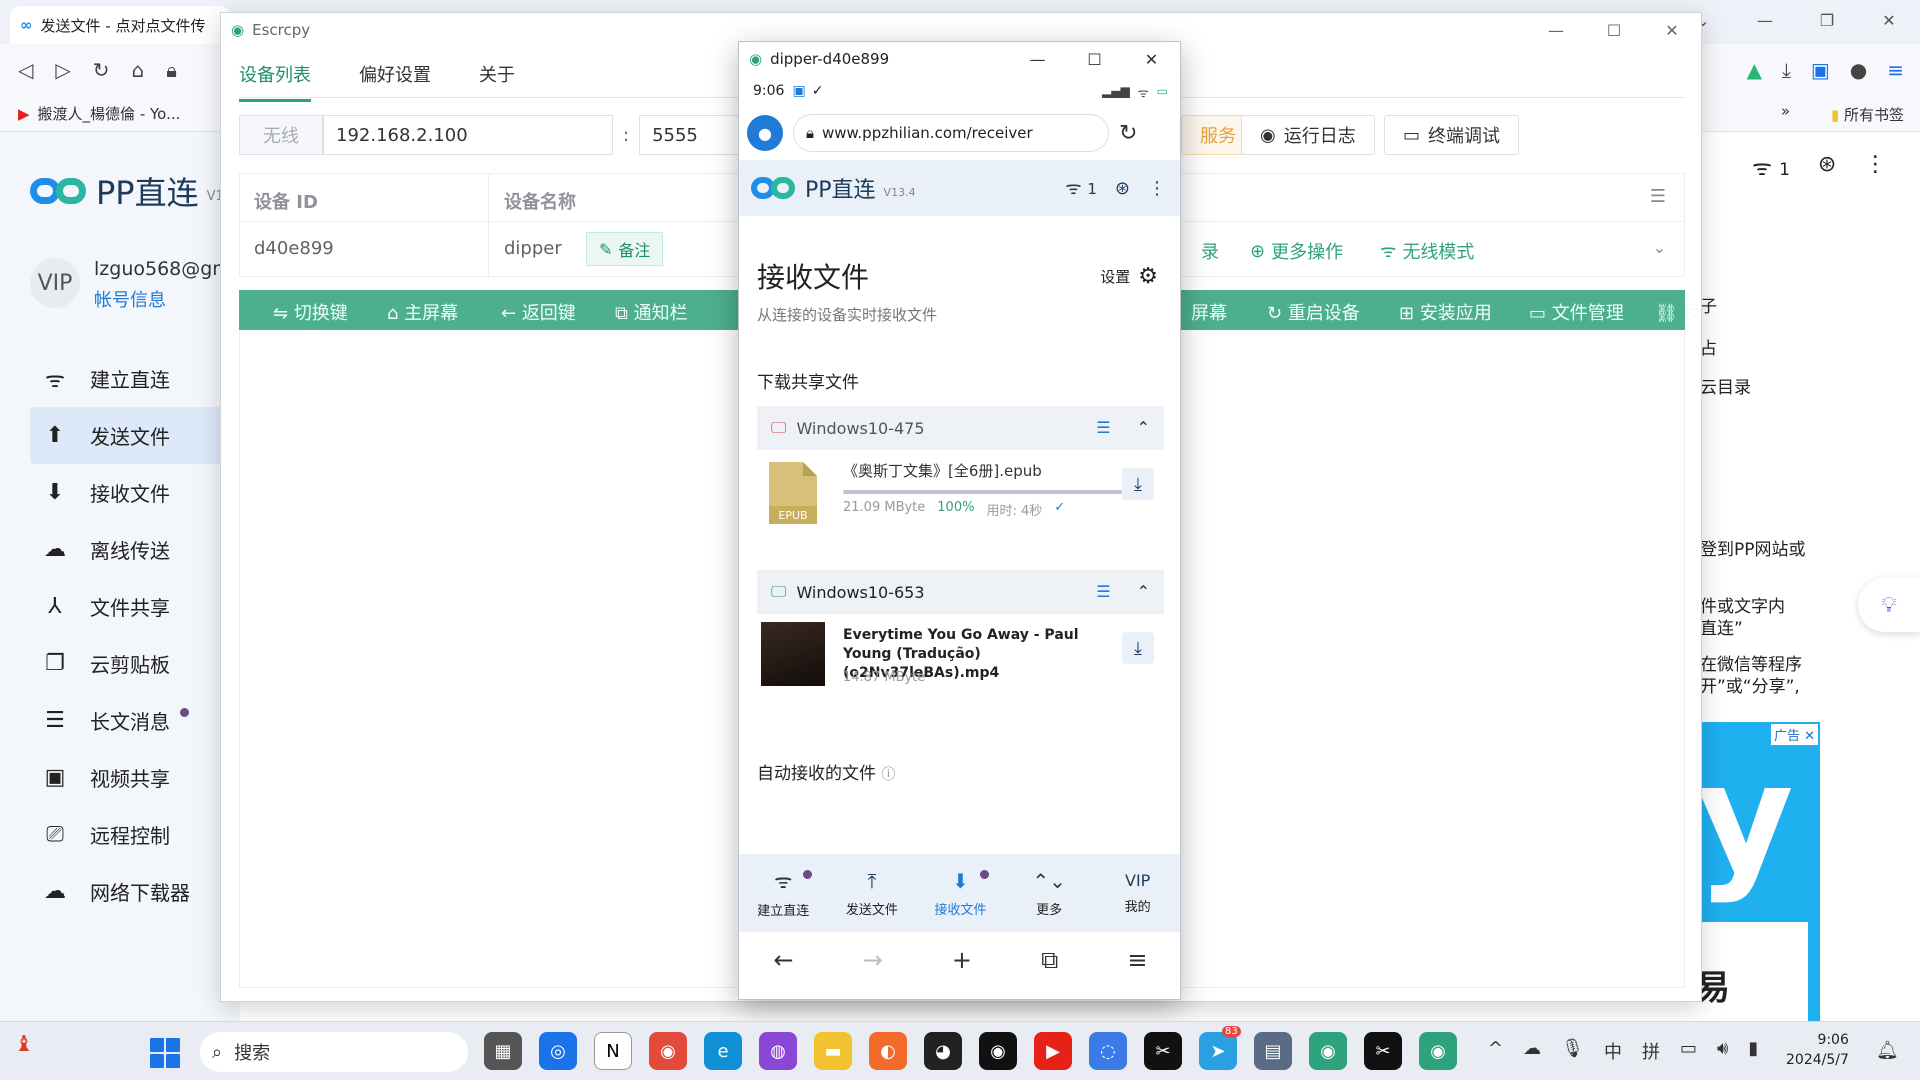 Image resolution: width=1920 pixels, height=1080 pixels. What do you see at coordinates (960, 893) in the screenshot?
I see `nav-receive: ⬇ 接收文件` at bounding box center [960, 893].